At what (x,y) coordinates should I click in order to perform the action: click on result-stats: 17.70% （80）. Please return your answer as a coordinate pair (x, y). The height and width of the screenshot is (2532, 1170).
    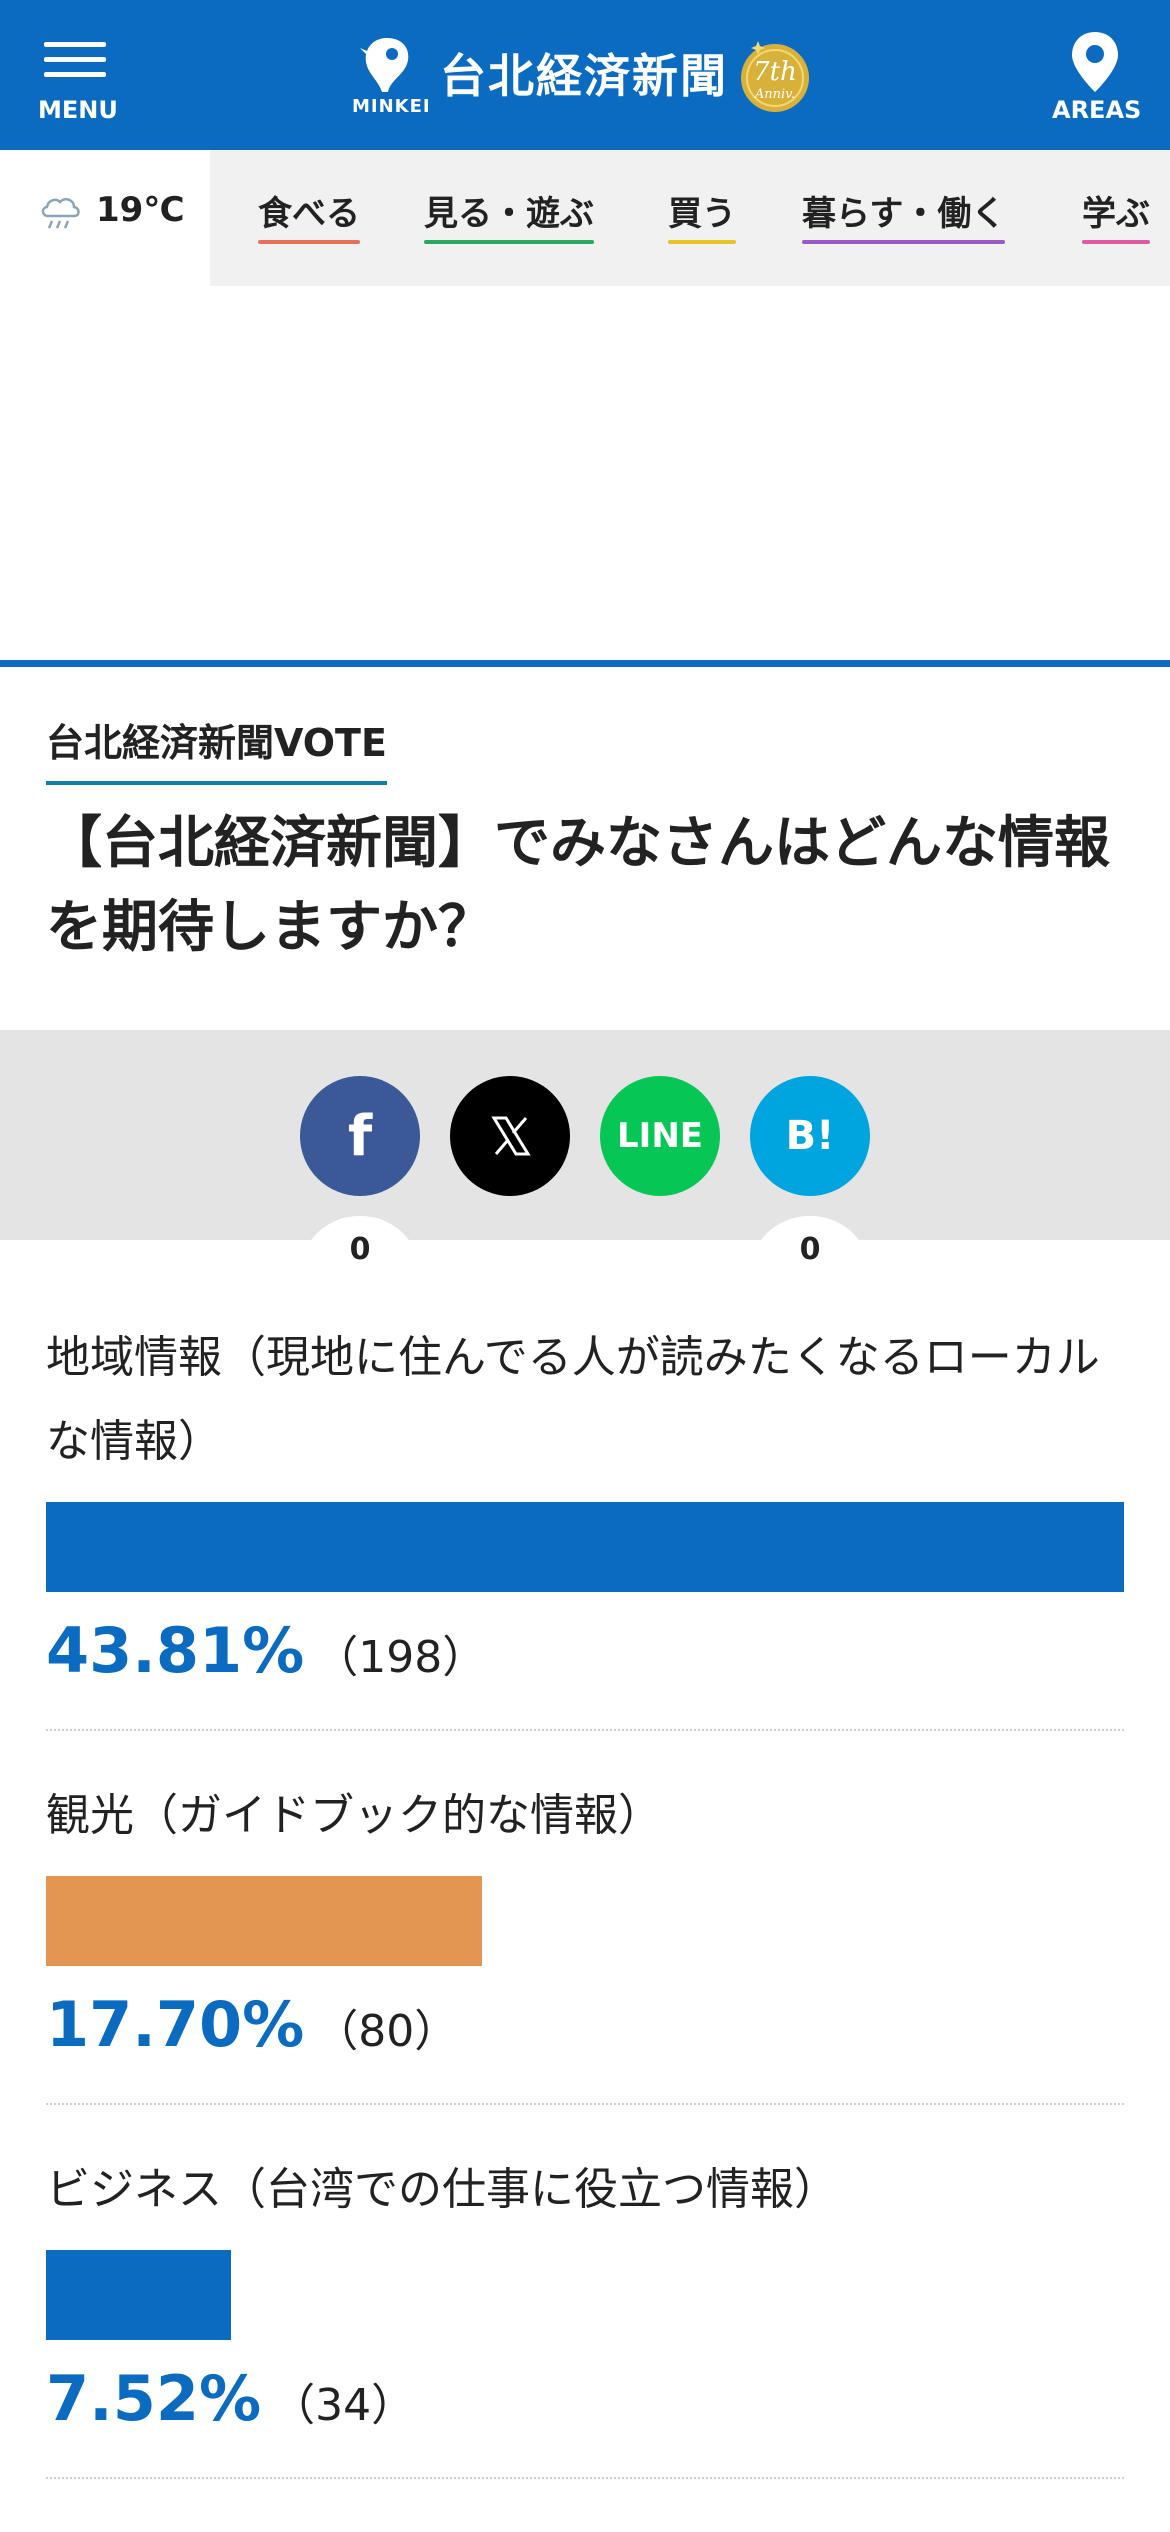
    Looking at the image, I should click on (585, 2024).